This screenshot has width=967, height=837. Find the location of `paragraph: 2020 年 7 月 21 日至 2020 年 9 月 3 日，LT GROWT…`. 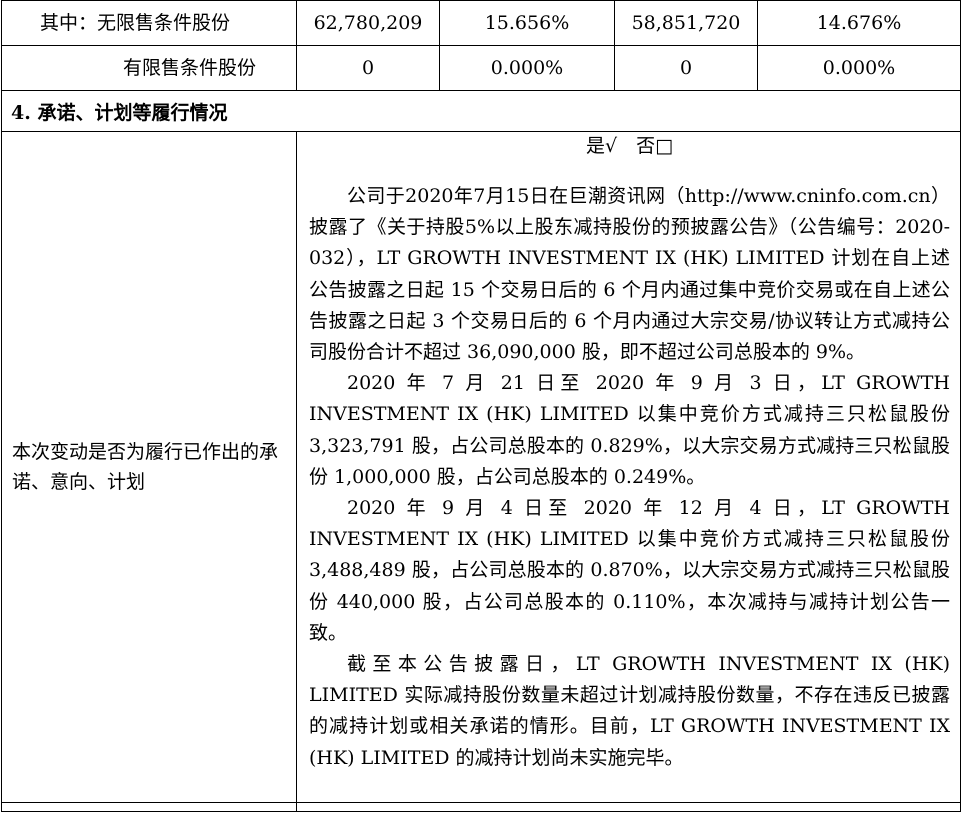

paragraph: 2020 年 7 月 21 日至 2020 年 9 月 3 日，LT GROWT… is located at coordinates (629, 430).